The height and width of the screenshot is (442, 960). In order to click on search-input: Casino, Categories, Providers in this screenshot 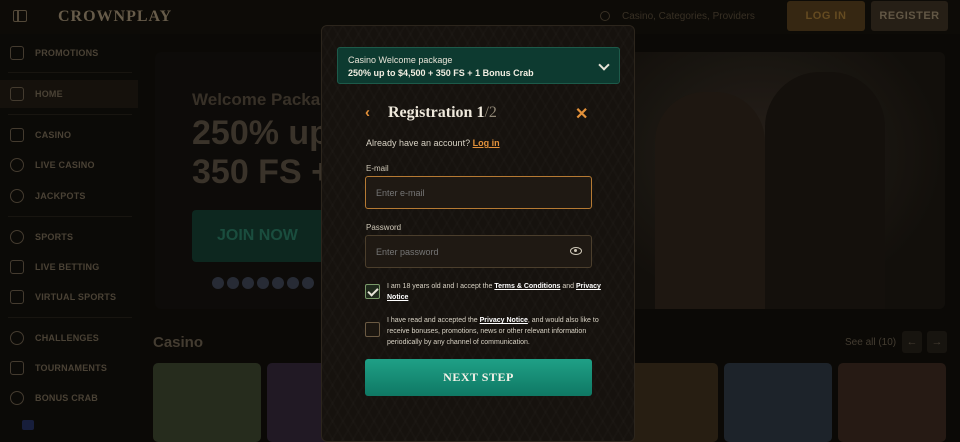, I will do `click(682, 17)`.